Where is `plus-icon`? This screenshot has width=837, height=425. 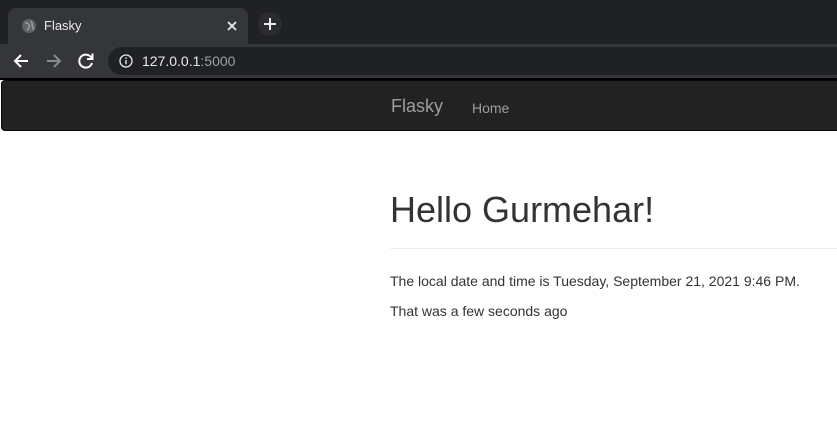
plus-icon is located at coordinates (270, 24).